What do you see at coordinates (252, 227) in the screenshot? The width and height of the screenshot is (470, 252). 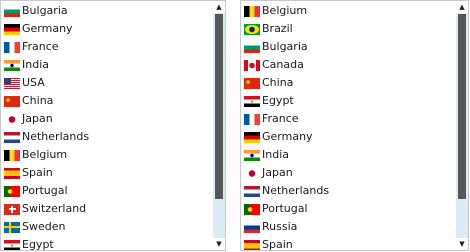 I see `russia-flag-icon` at bounding box center [252, 227].